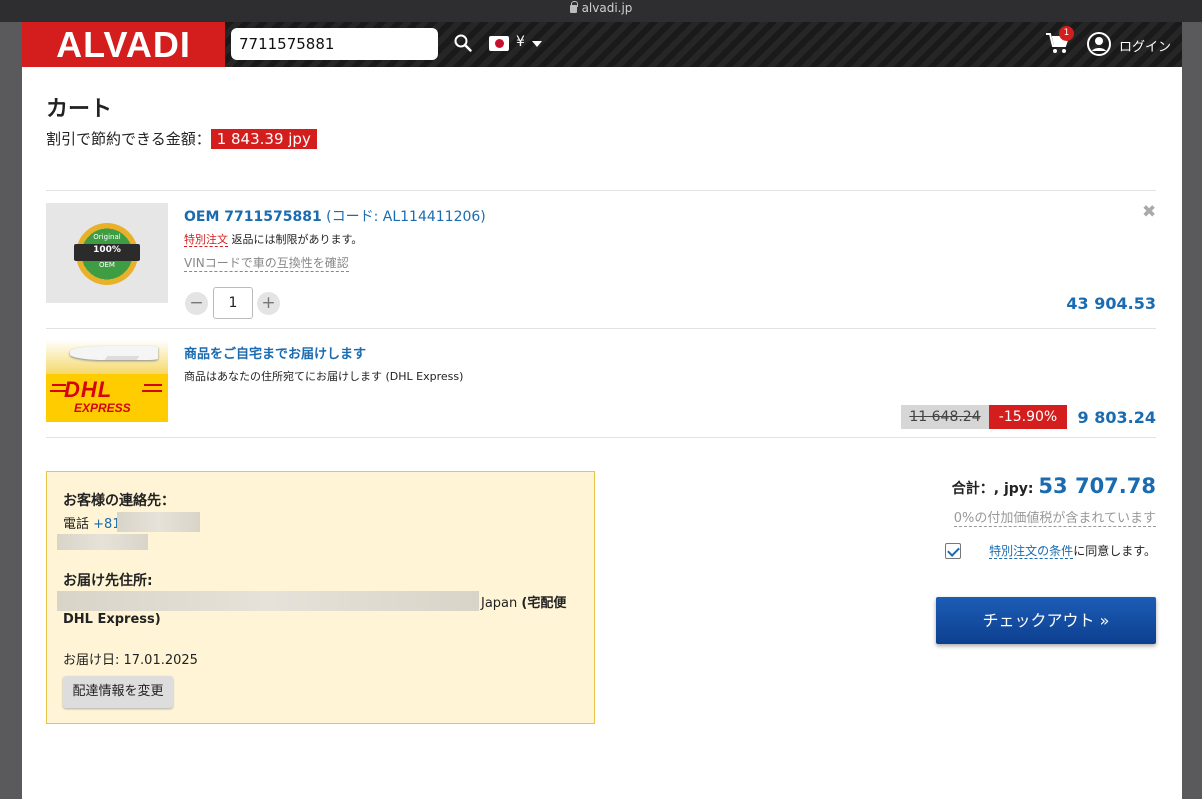 This screenshot has height=799, width=1202. Describe the element at coordinates (102, 408) in the screenshot. I see `dhl-express-text: EXPRESS` at that location.